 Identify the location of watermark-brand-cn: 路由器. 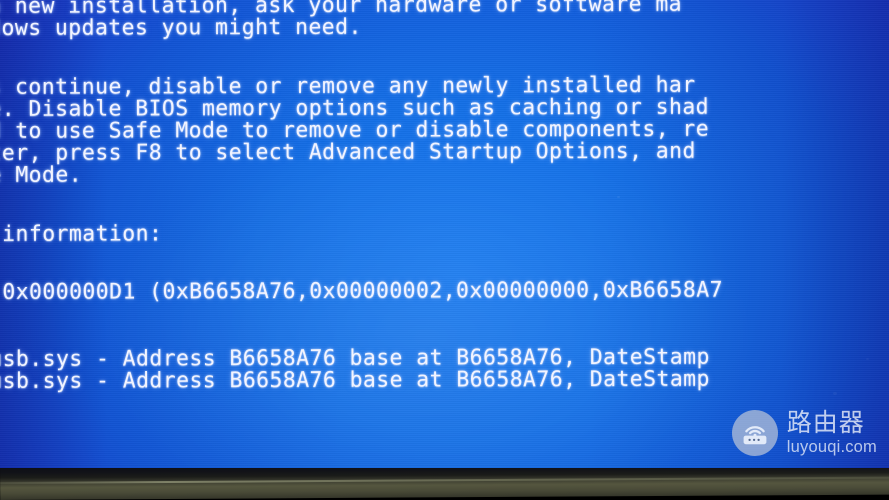
(825, 423).